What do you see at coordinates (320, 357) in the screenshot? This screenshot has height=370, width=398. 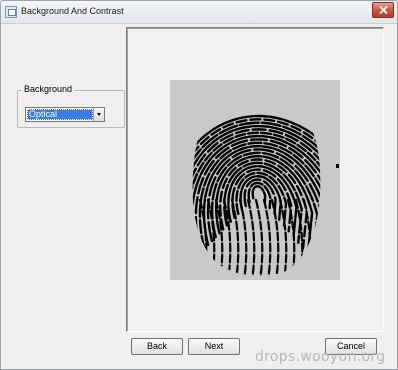 I see `watermark-text: drops.wooyun.org` at bounding box center [320, 357].